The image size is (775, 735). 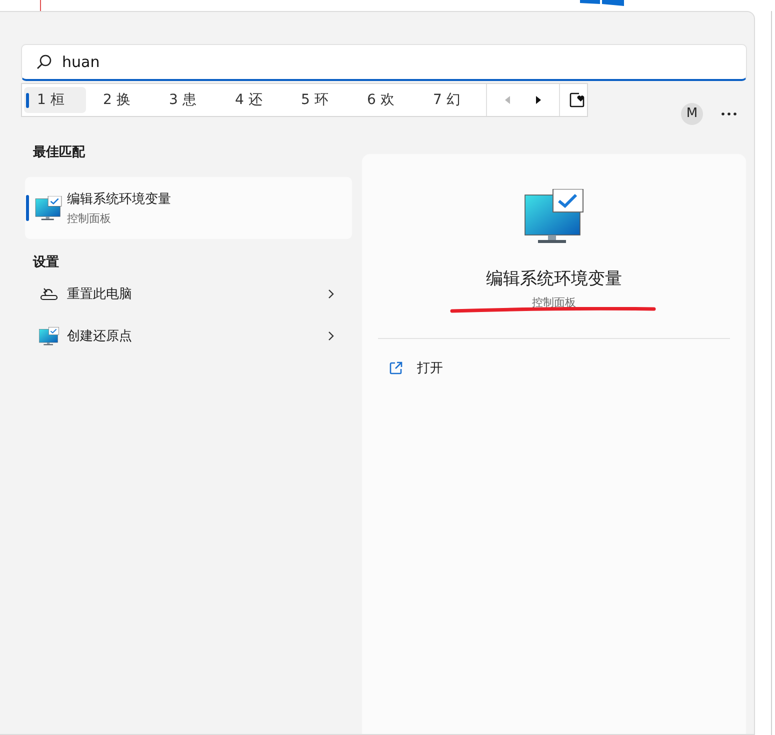 I want to click on result-title: 编辑系统环境变量, so click(x=119, y=199).